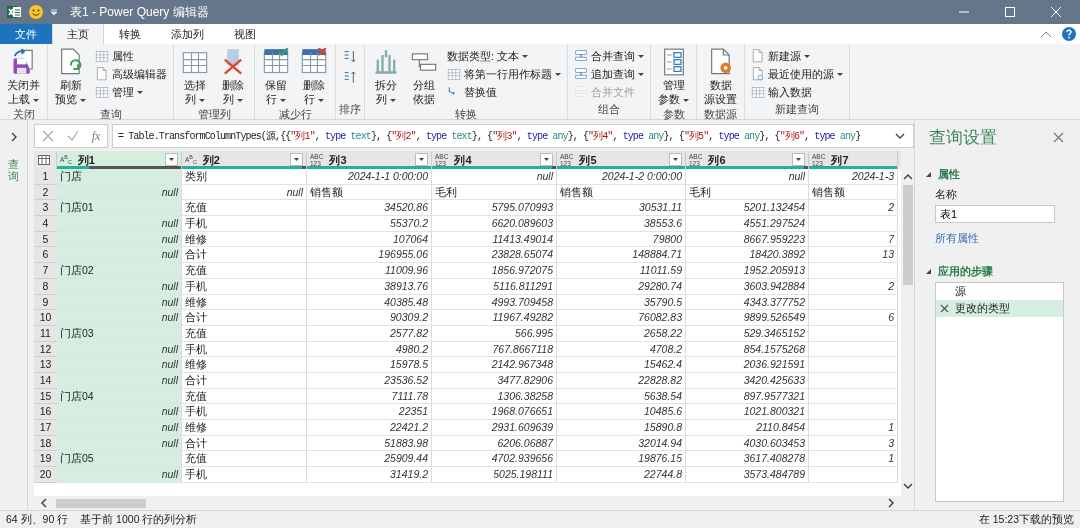 This screenshot has height=528, width=1080. What do you see at coordinates (369, 255) in the screenshot?
I see `table-cell: 196955.06` at bounding box center [369, 255].